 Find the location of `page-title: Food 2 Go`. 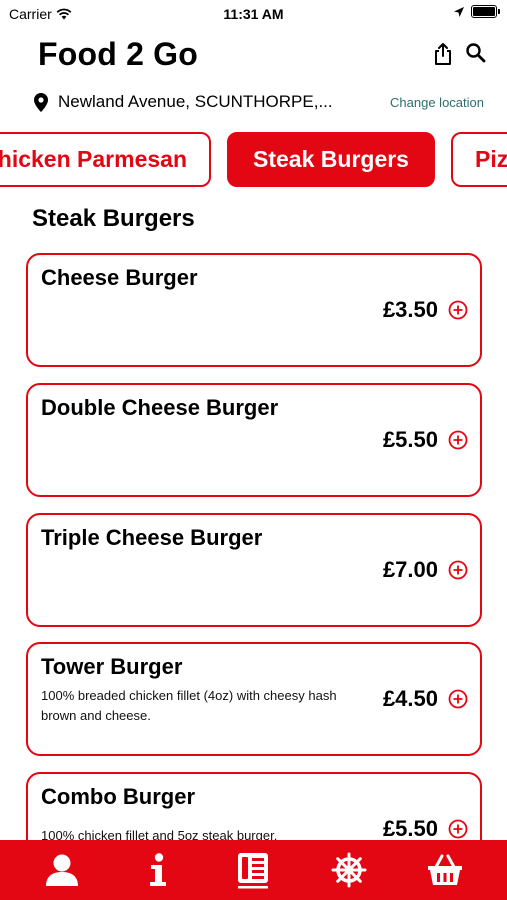

page-title: Food 2 Go is located at coordinates (118, 54).